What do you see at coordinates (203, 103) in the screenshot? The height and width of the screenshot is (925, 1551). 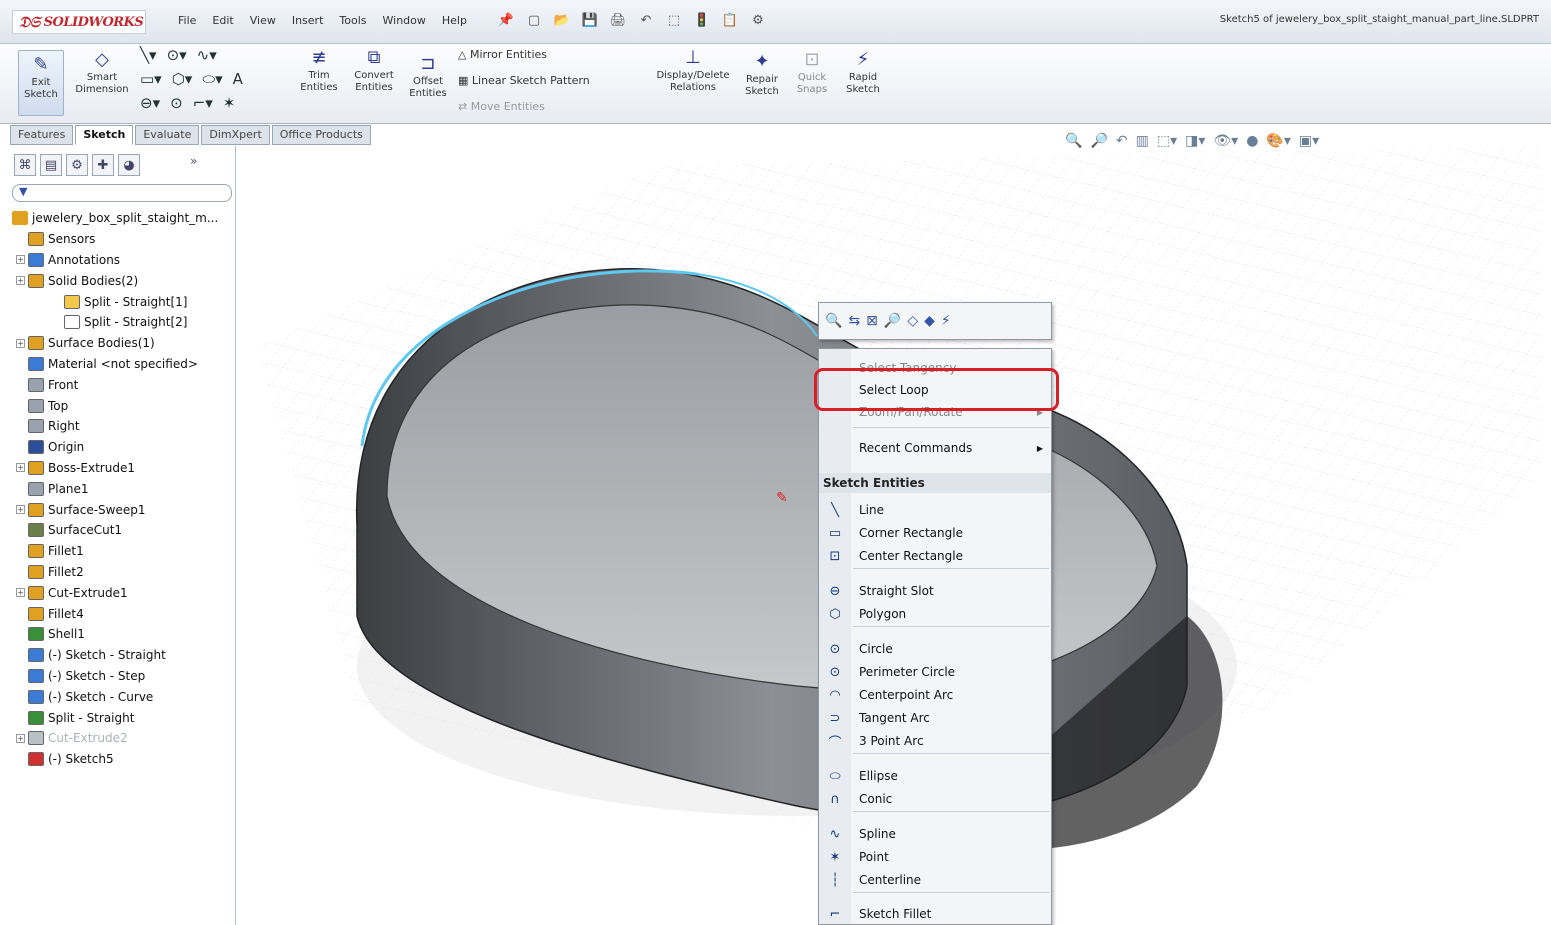 I see `fillet-tool-icon: ⌐▾` at bounding box center [203, 103].